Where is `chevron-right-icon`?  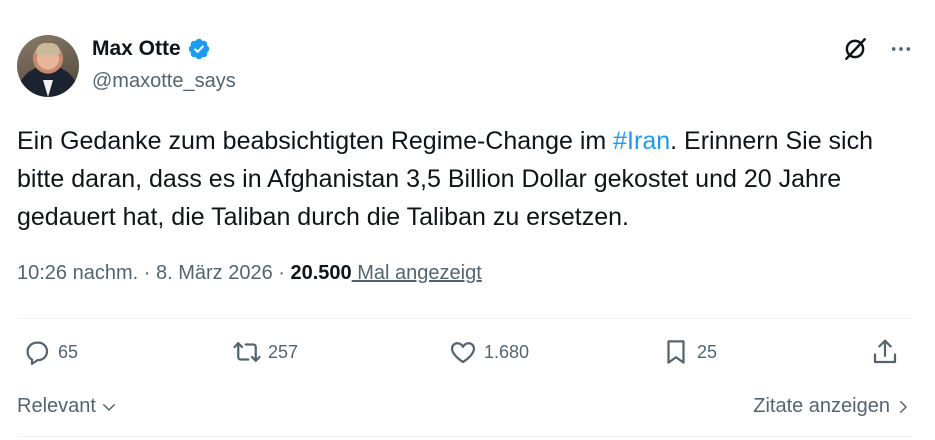 chevron-right-icon is located at coordinates (903, 406).